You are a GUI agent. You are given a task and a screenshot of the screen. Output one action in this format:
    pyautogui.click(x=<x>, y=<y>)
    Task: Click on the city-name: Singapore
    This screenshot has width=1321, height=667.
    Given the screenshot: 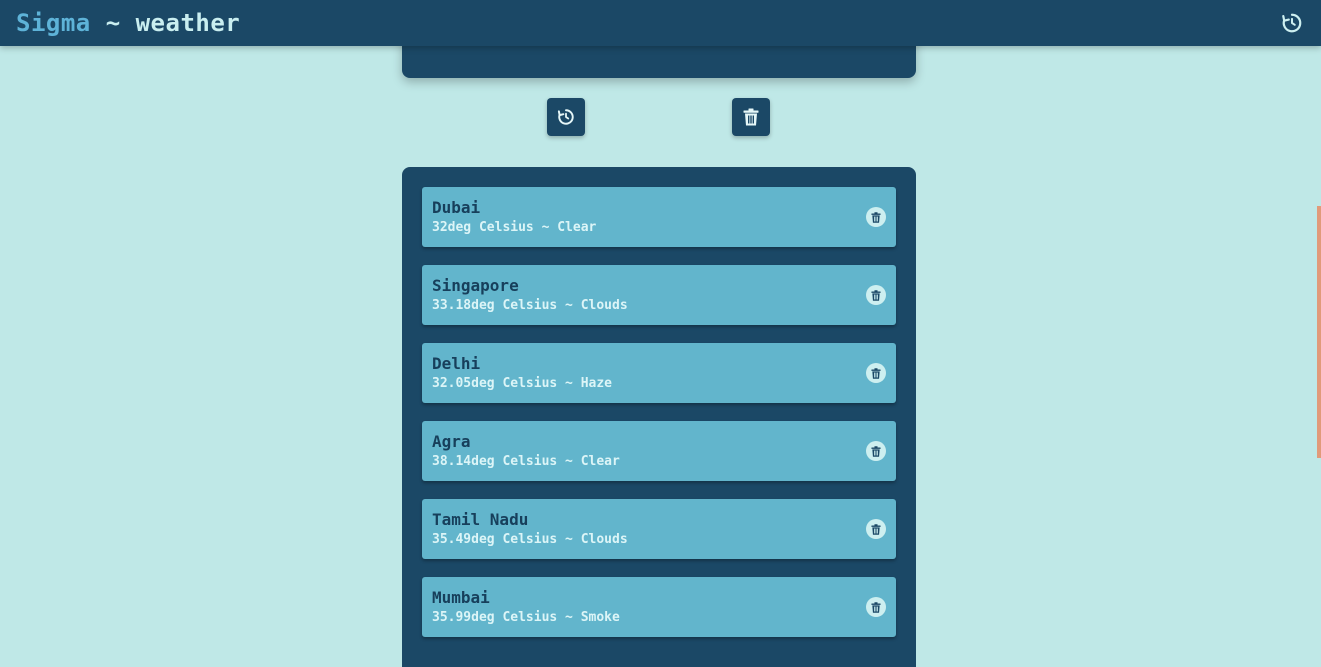 What is the action you would take?
    pyautogui.click(x=475, y=285)
    